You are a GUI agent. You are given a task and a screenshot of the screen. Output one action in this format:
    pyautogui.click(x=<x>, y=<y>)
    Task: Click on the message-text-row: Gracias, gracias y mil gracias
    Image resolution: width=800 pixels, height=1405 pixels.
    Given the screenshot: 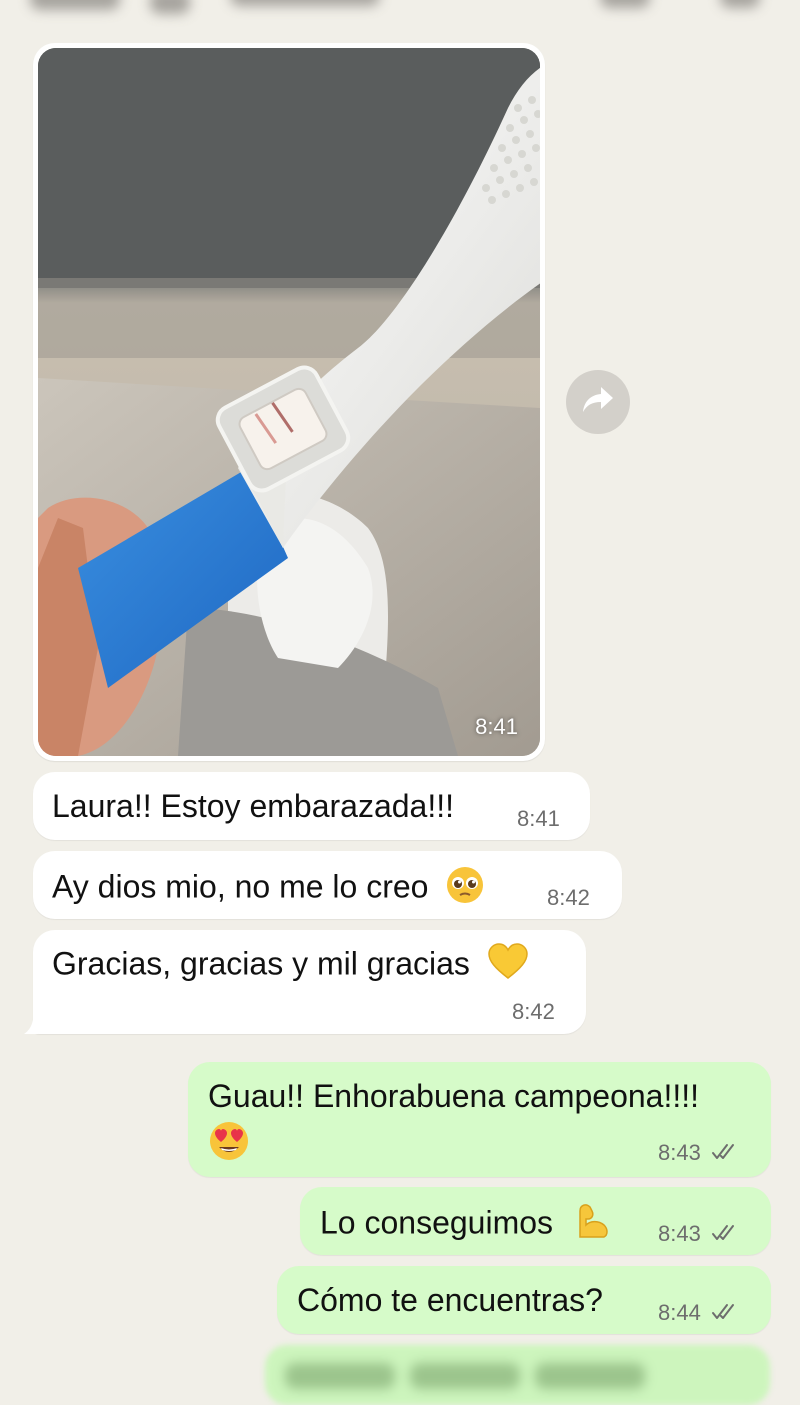 What is the action you would take?
    pyautogui.click(x=290, y=966)
    